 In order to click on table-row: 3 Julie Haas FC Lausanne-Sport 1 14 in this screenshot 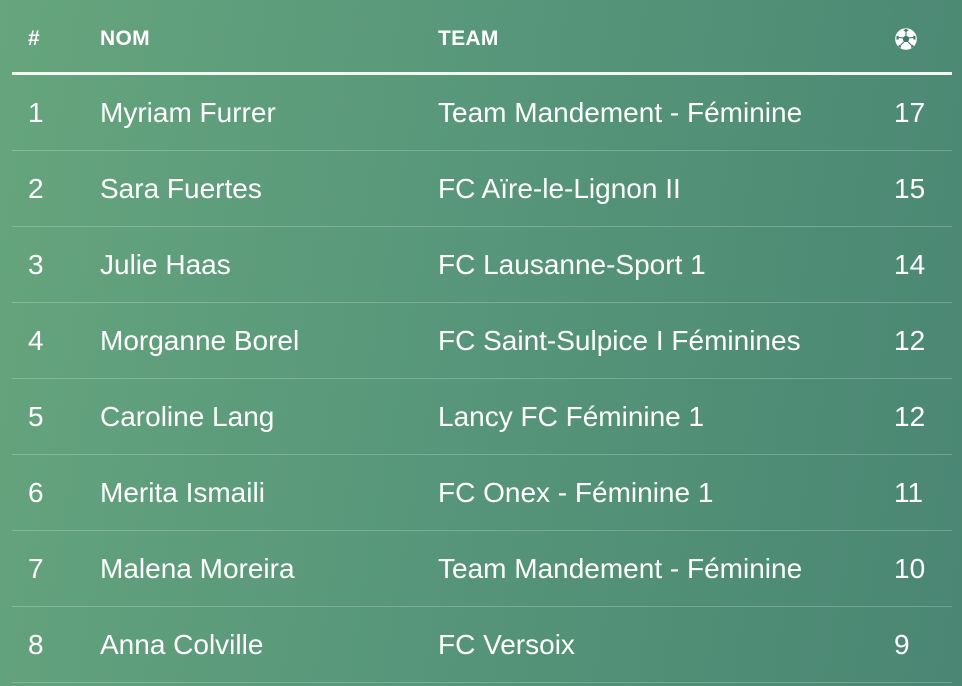, I will do `click(482, 265)`.